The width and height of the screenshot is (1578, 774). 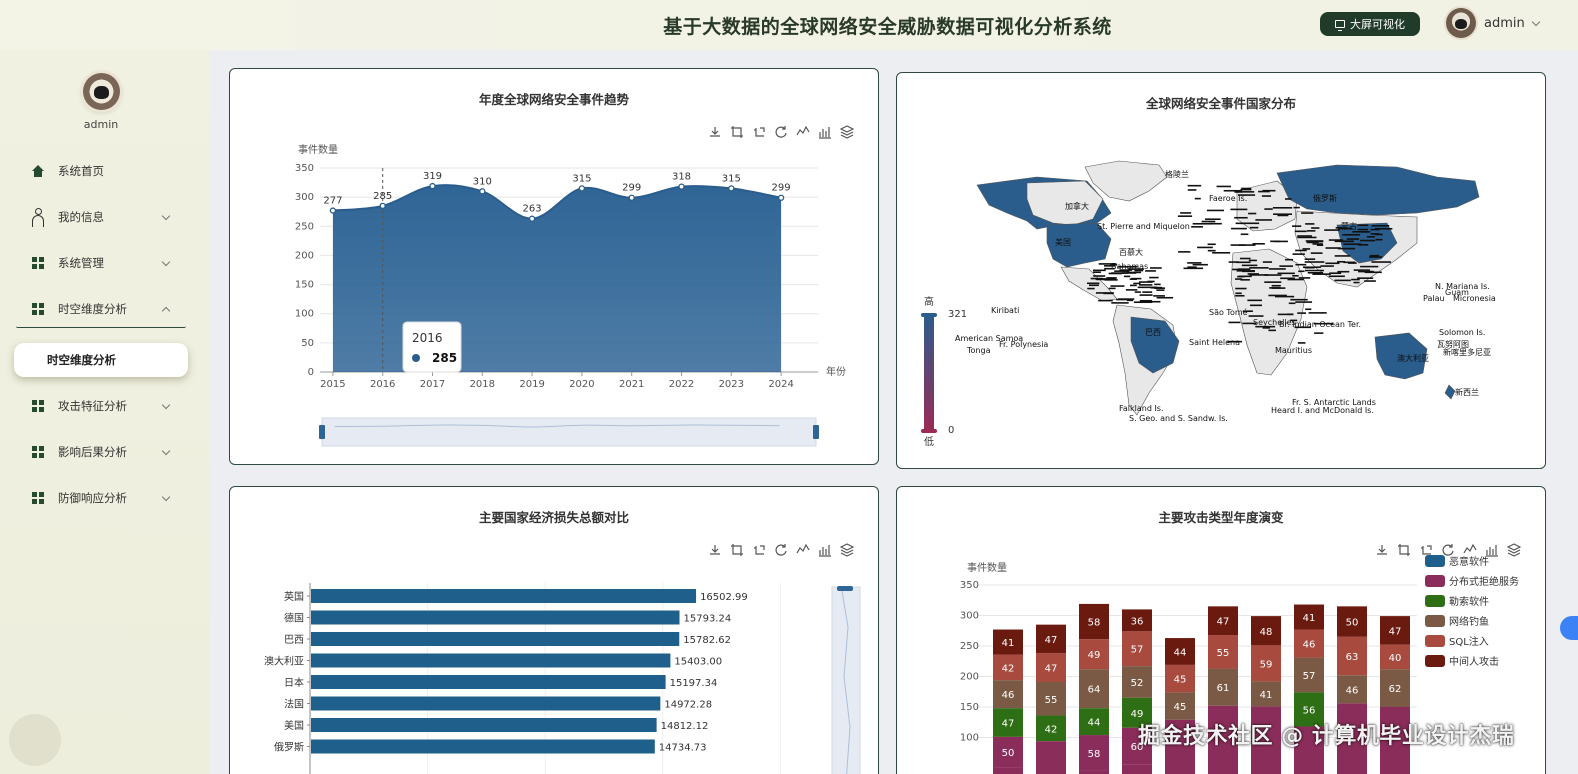 I want to click on legend-label: SQL注入, so click(x=1469, y=641).